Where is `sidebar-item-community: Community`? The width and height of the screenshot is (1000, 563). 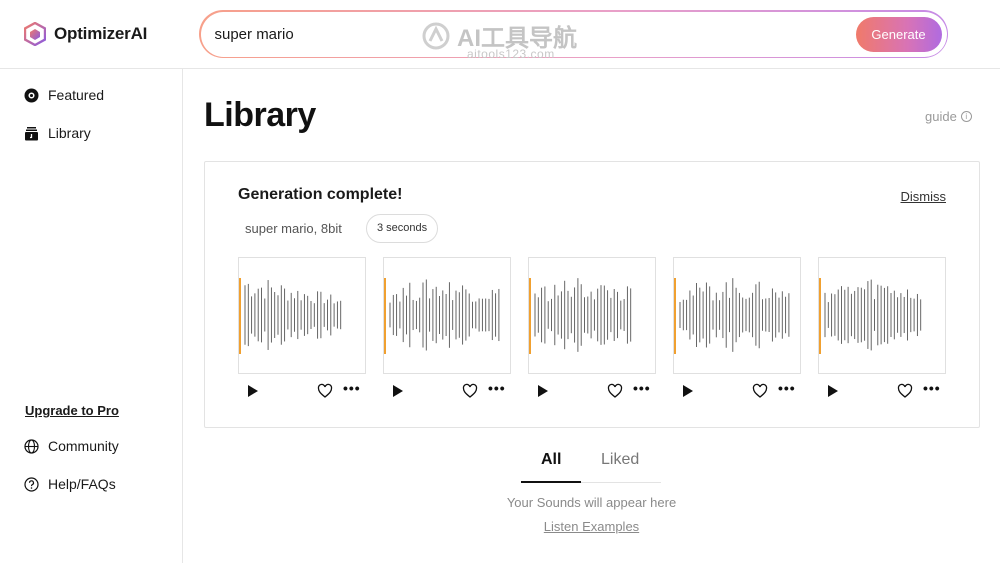
sidebar-item-community: Community is located at coordinates (71, 446).